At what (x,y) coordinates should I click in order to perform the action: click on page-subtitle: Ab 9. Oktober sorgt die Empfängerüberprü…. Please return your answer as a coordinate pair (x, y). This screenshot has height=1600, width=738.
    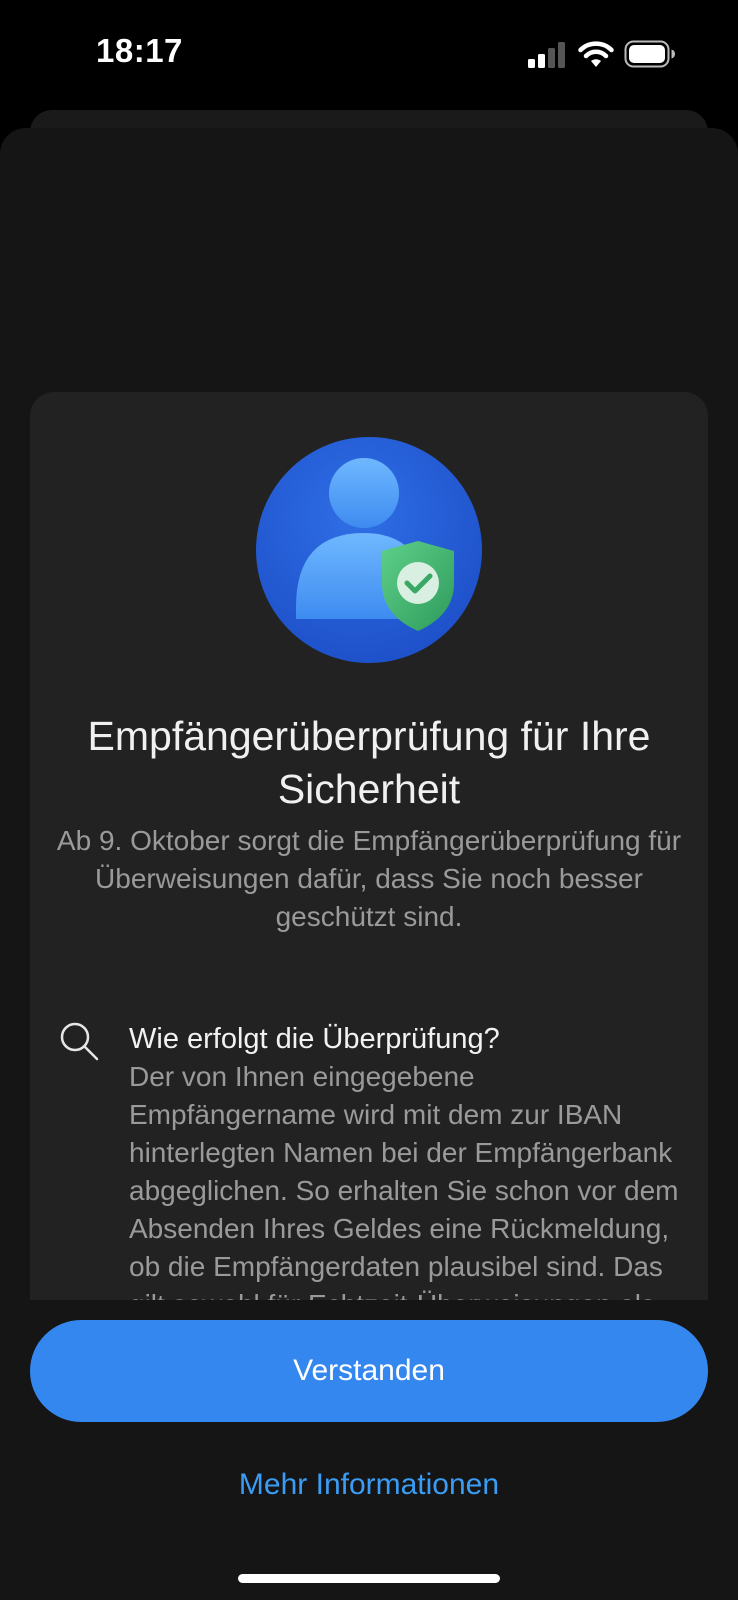
    Looking at the image, I should click on (369, 878).